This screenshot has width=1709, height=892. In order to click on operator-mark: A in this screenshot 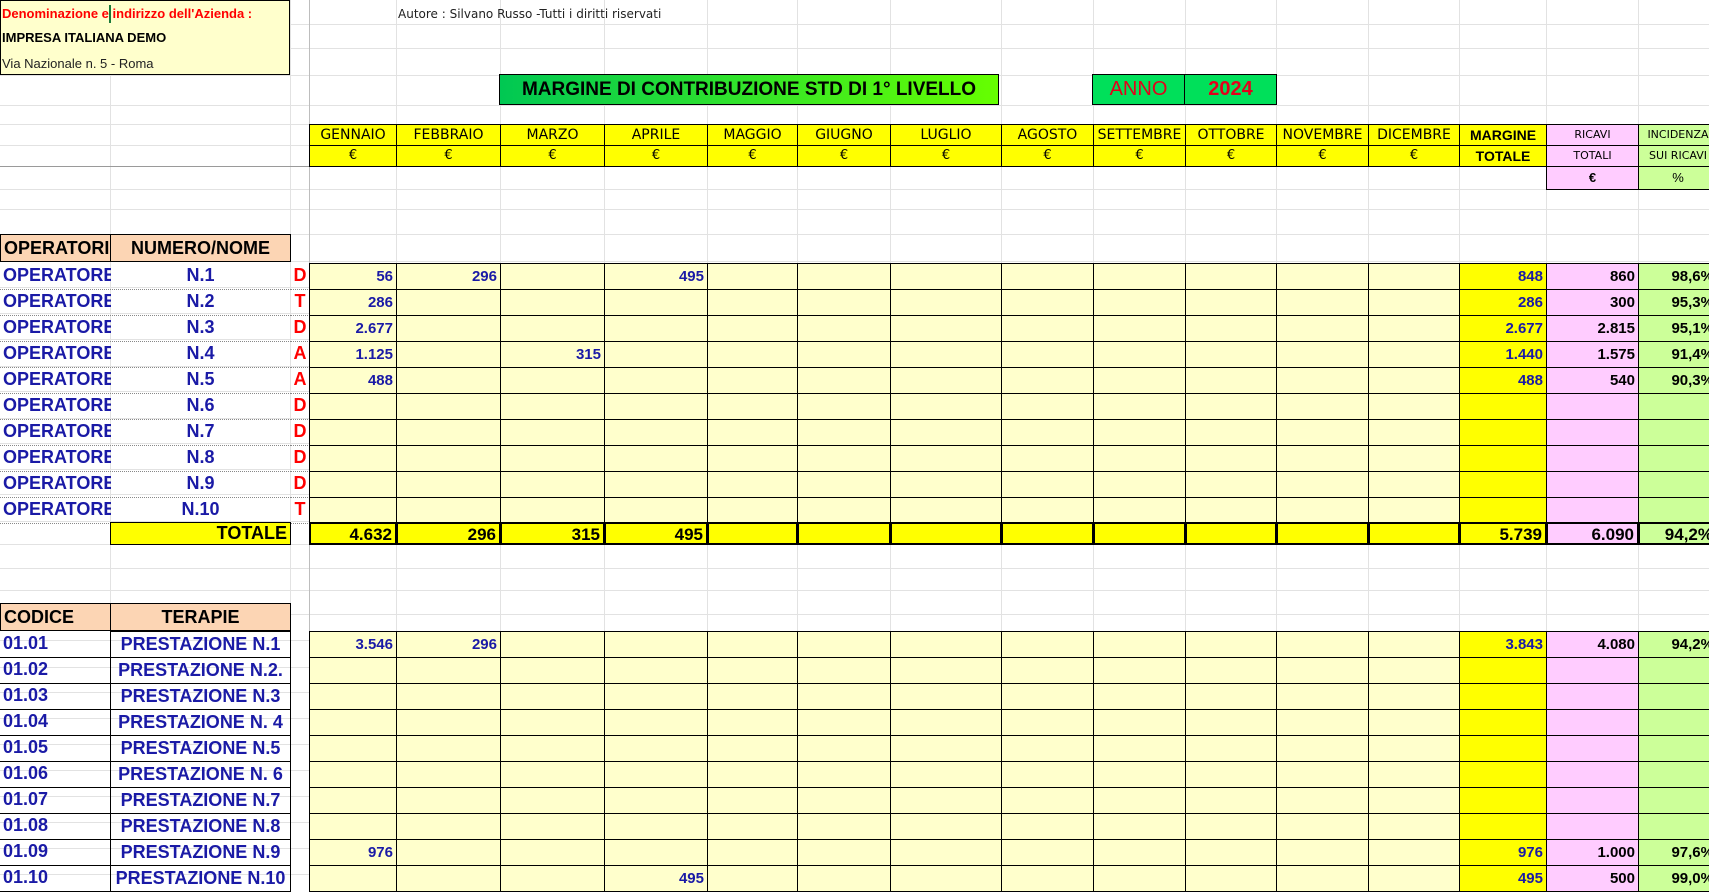, I will do `click(300, 380)`.